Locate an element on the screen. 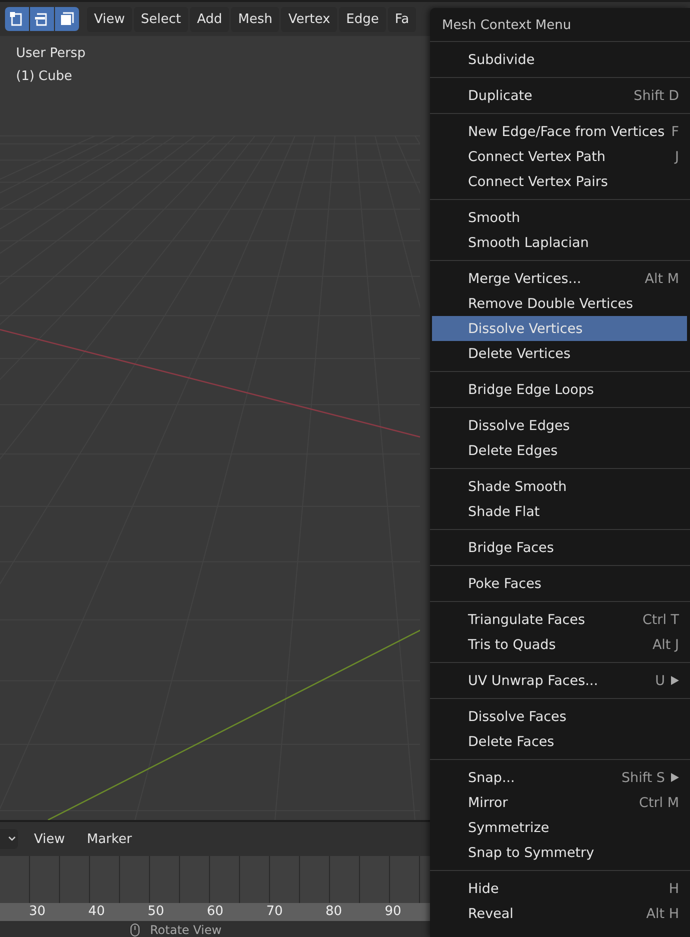  menu-item: Delete Vertices is located at coordinates (559, 353).